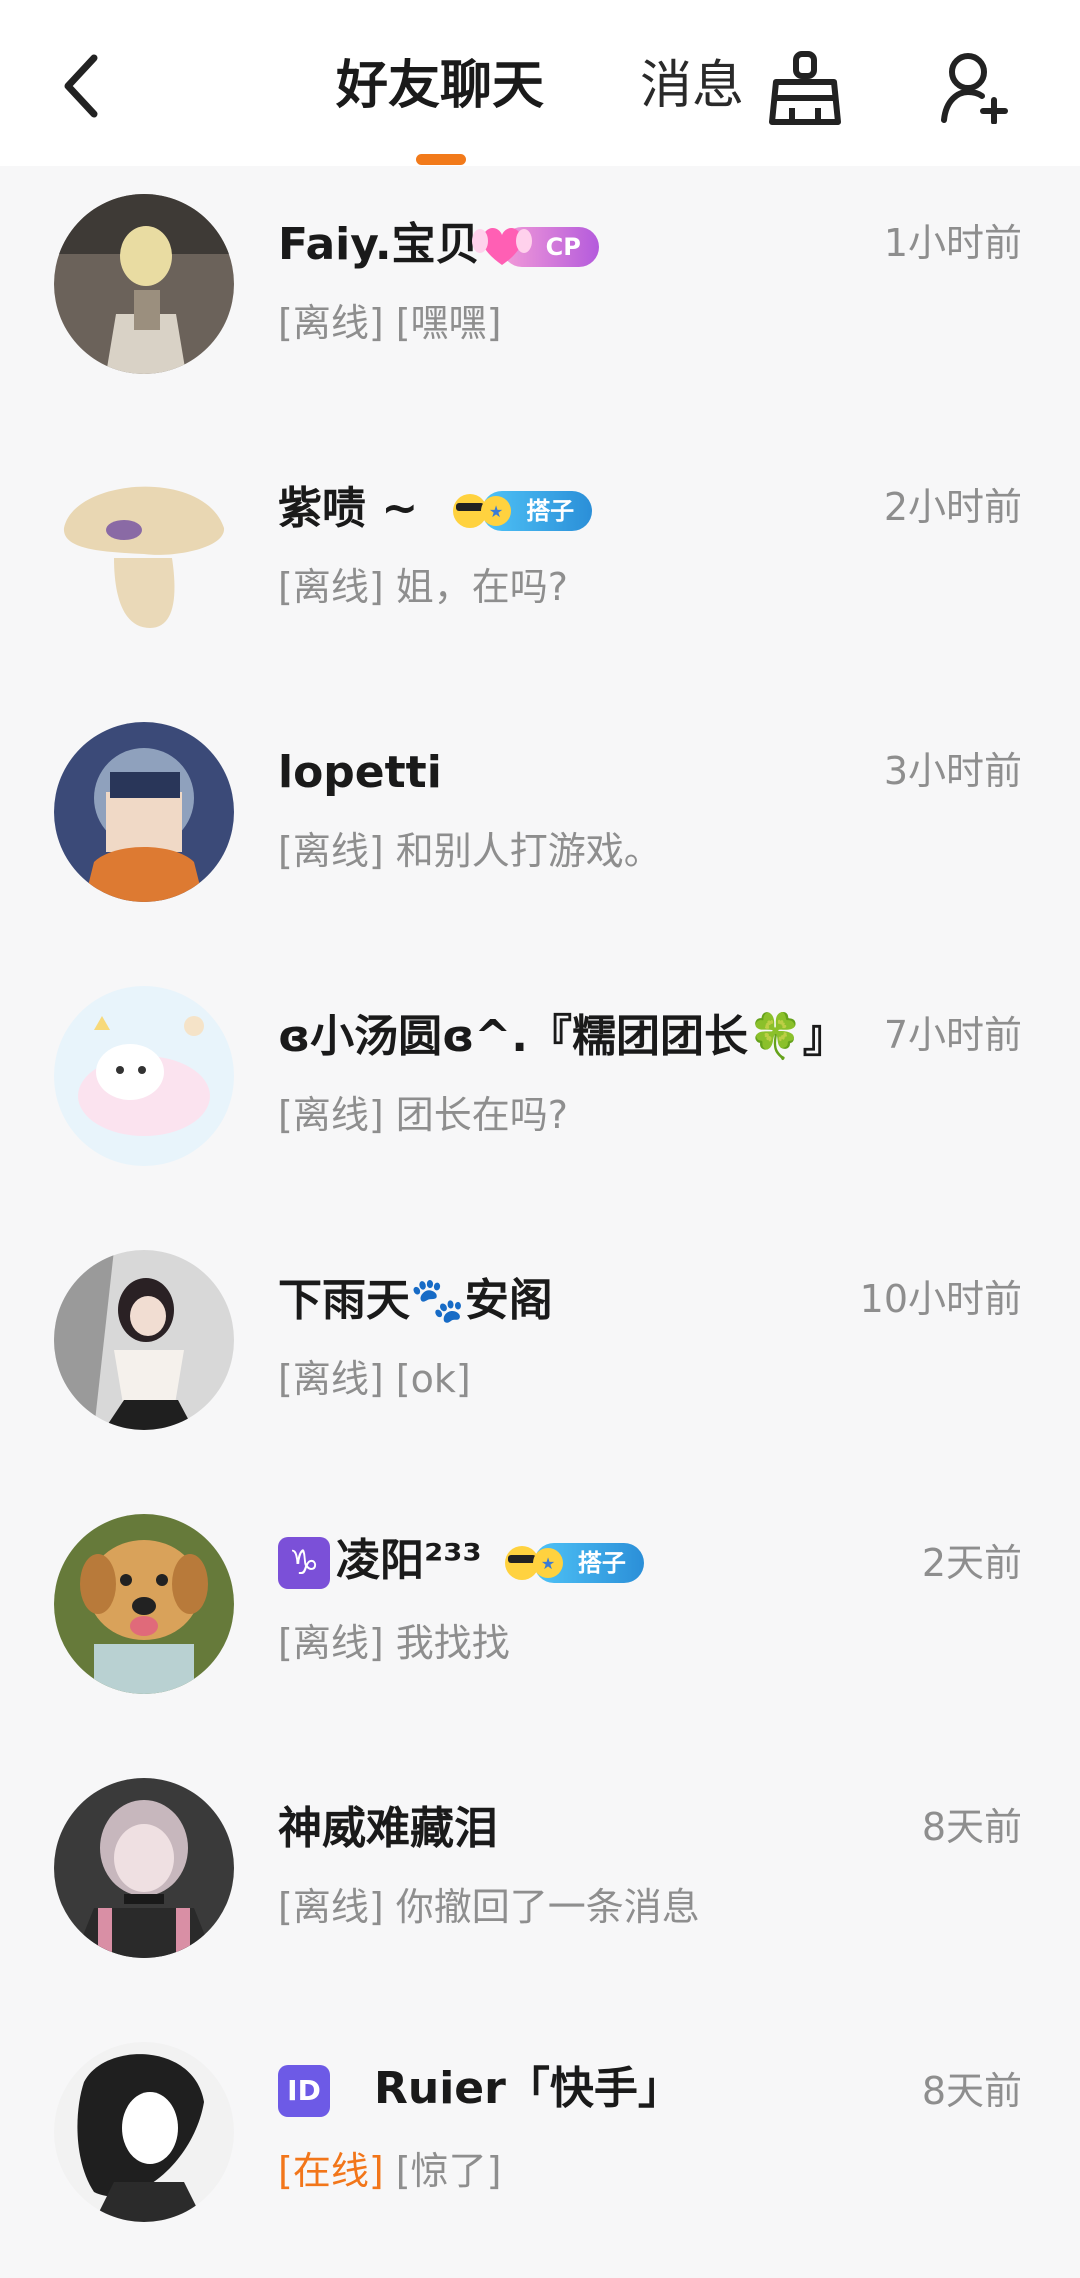 The width and height of the screenshot is (1080, 2278). Describe the element at coordinates (331, 2171) in the screenshot. I see `status-label: [在线]` at that location.